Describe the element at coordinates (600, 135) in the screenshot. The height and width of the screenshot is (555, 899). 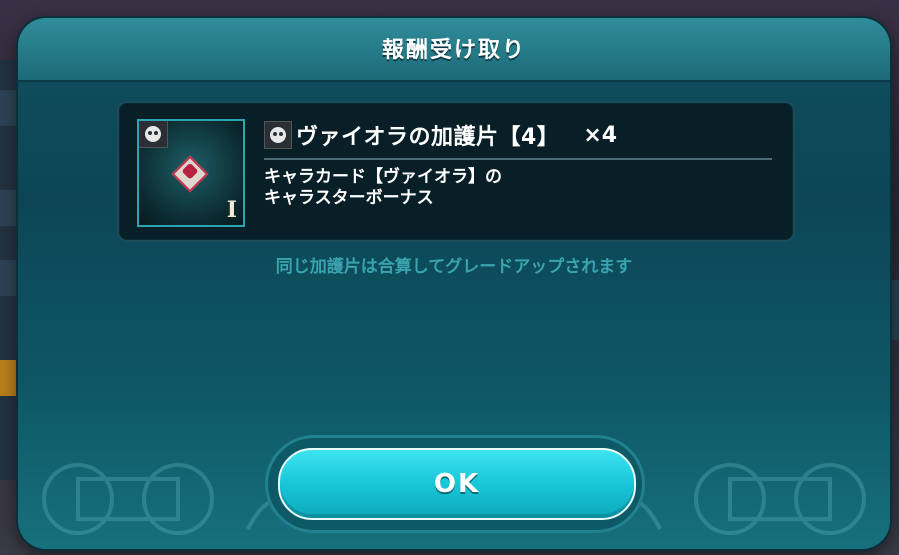
I see `reward-quantity: ×4` at that location.